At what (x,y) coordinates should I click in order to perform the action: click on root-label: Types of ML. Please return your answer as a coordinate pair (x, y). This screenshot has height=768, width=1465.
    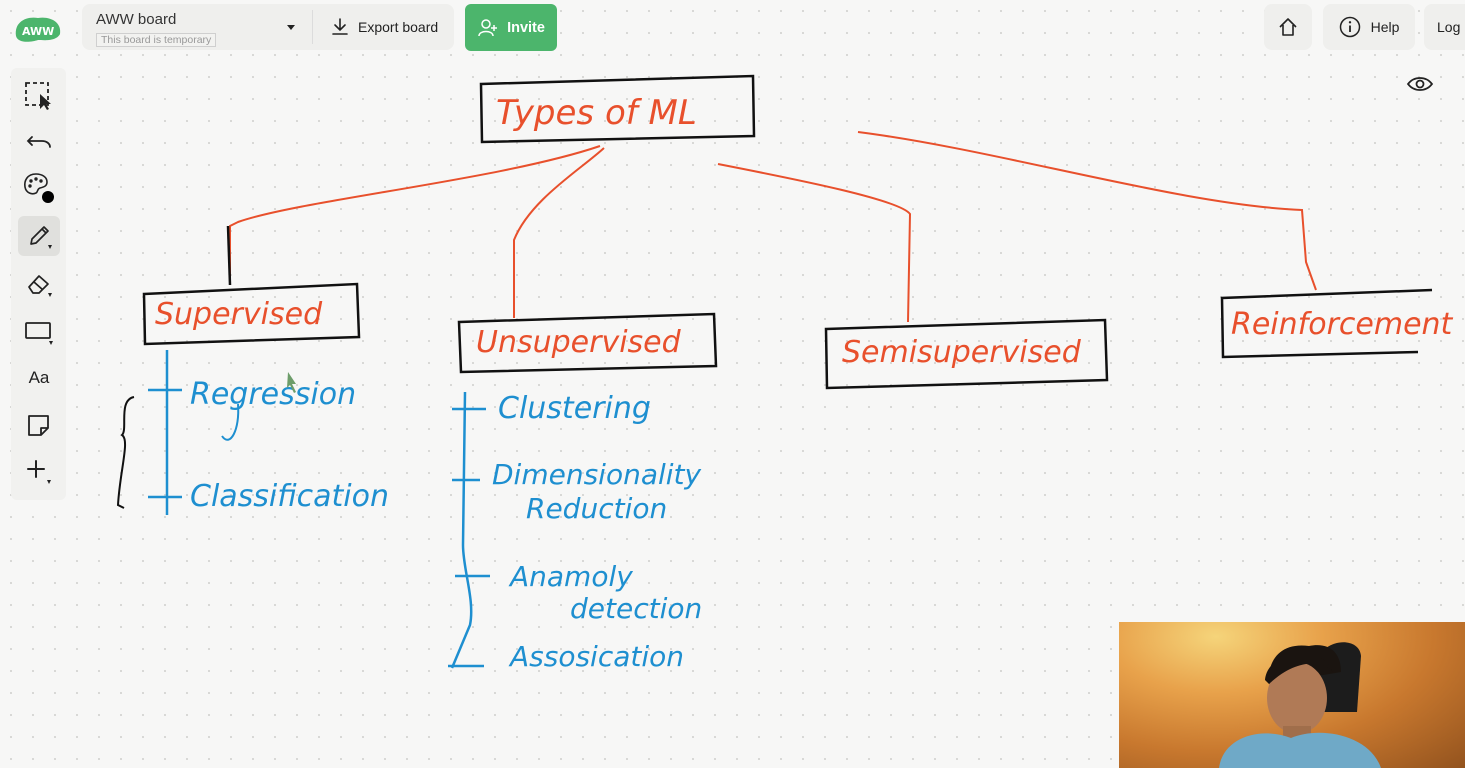
    Looking at the image, I should click on (596, 113).